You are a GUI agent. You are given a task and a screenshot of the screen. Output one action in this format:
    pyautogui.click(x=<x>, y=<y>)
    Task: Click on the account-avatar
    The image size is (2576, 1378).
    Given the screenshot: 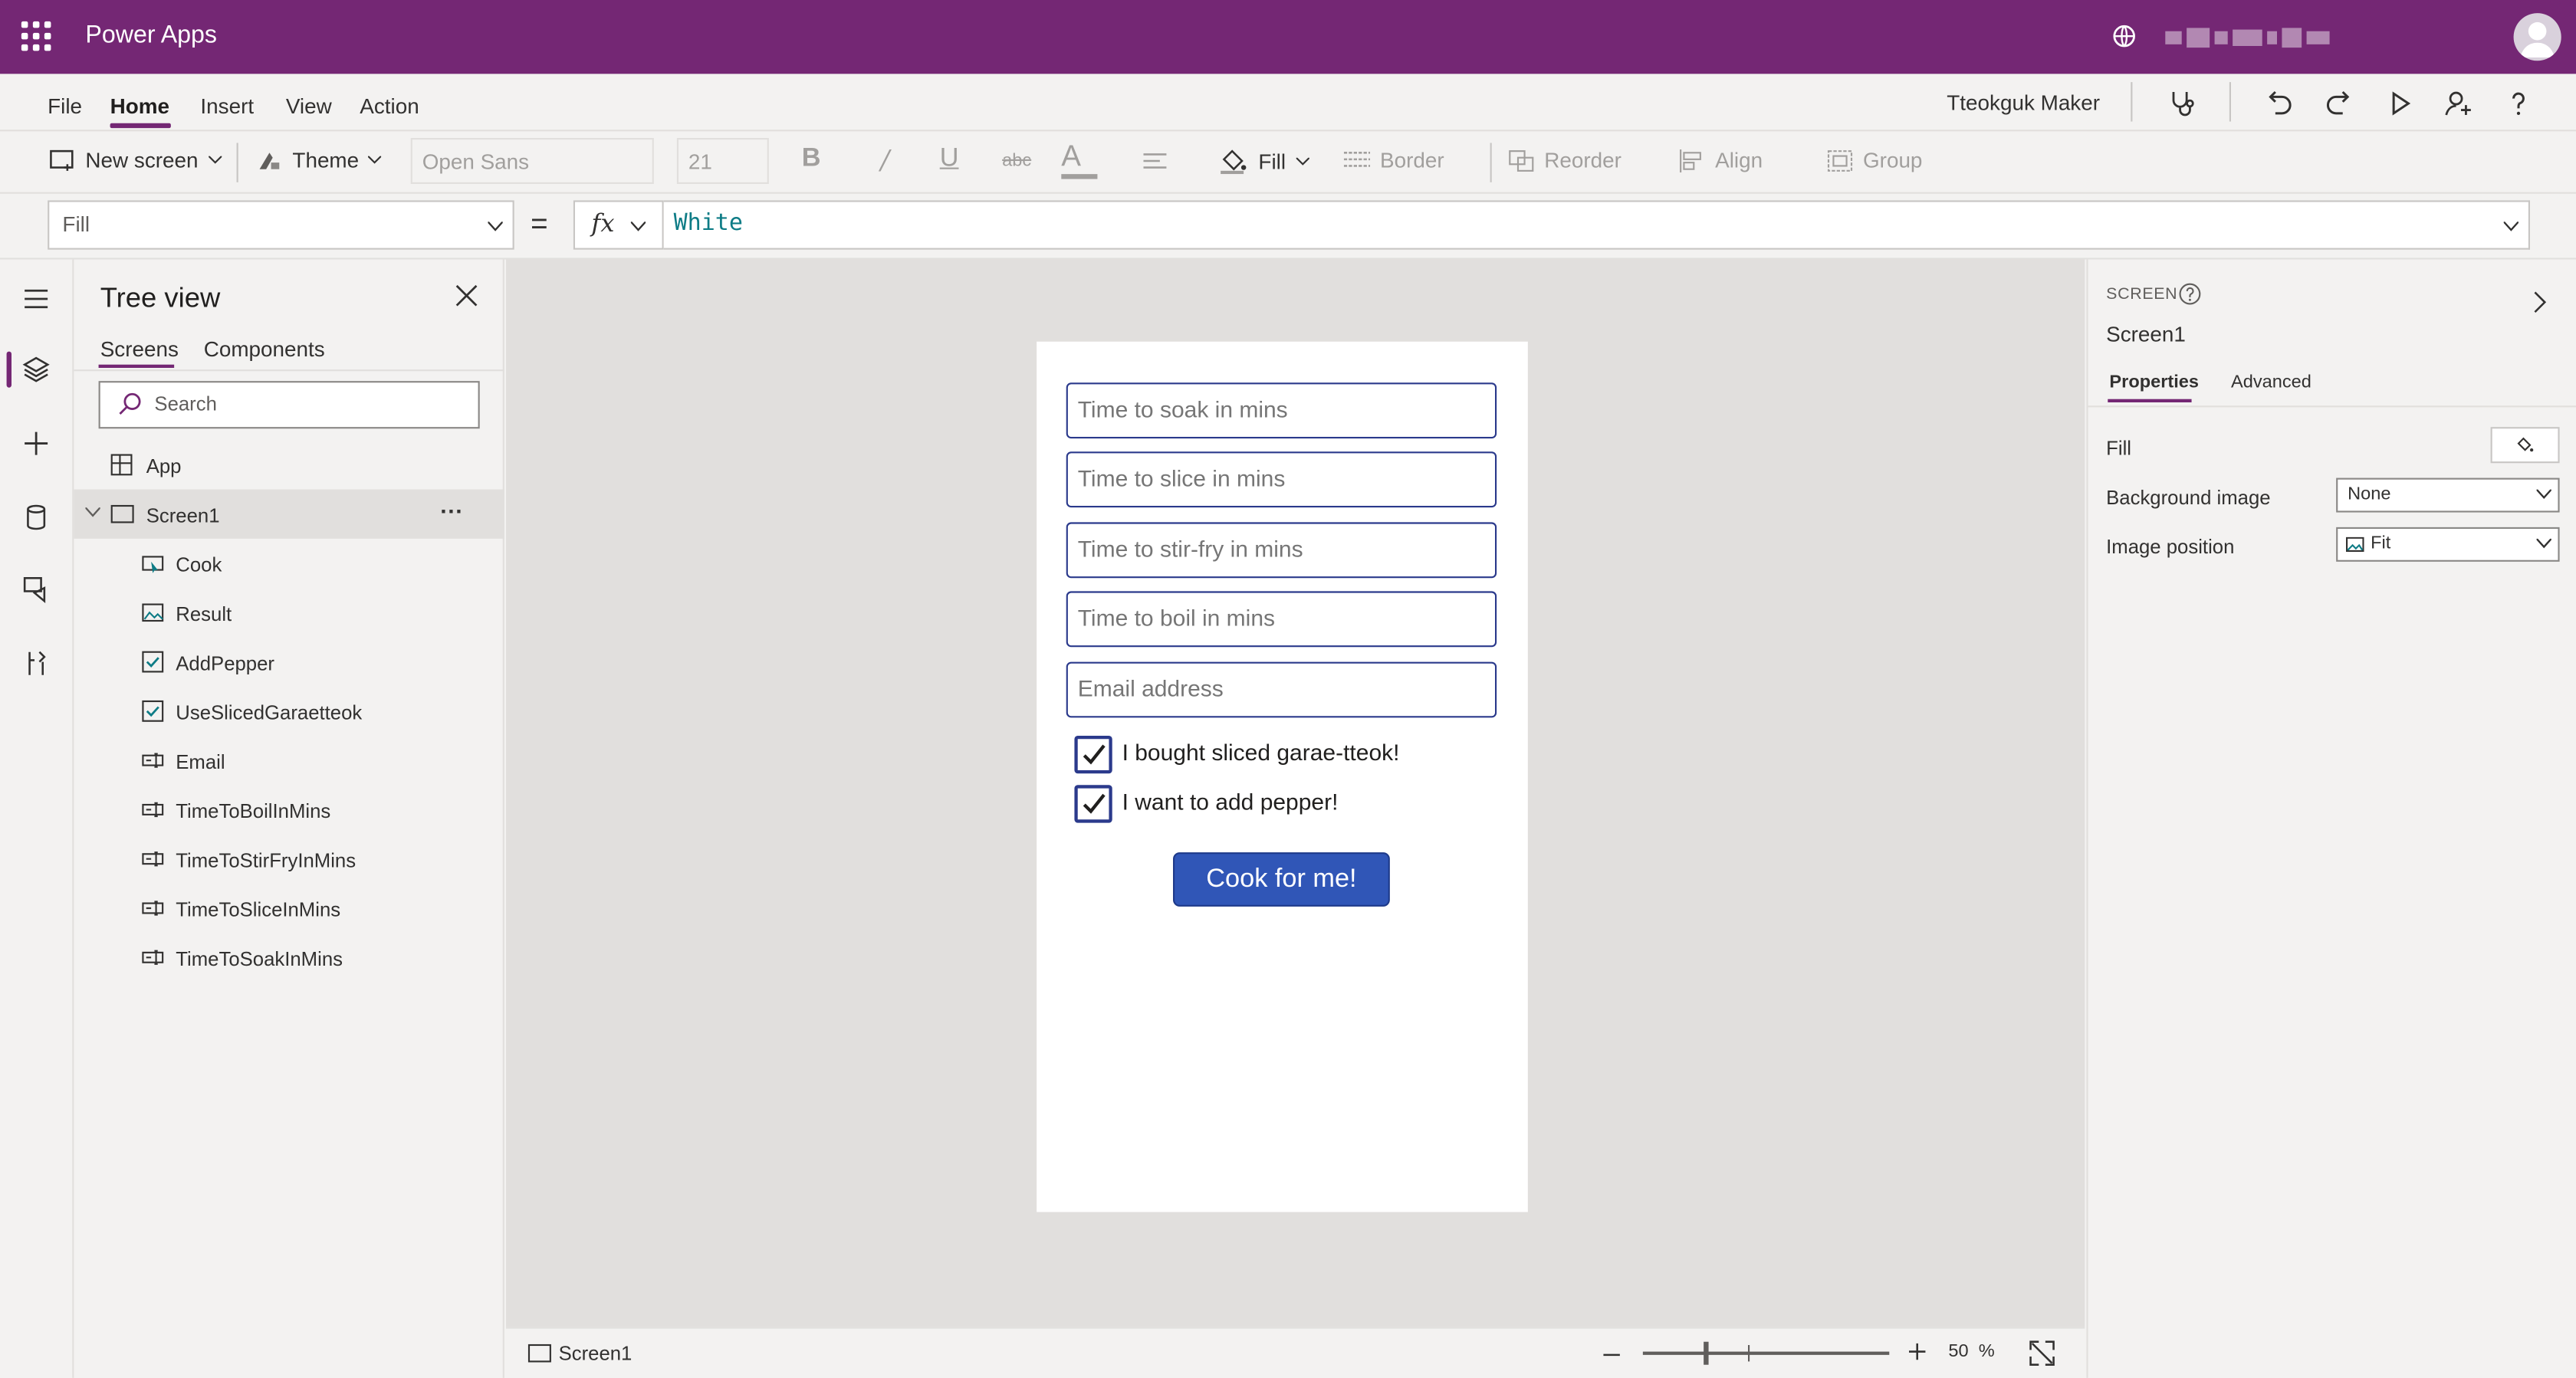 What is the action you would take?
    pyautogui.click(x=2537, y=37)
    